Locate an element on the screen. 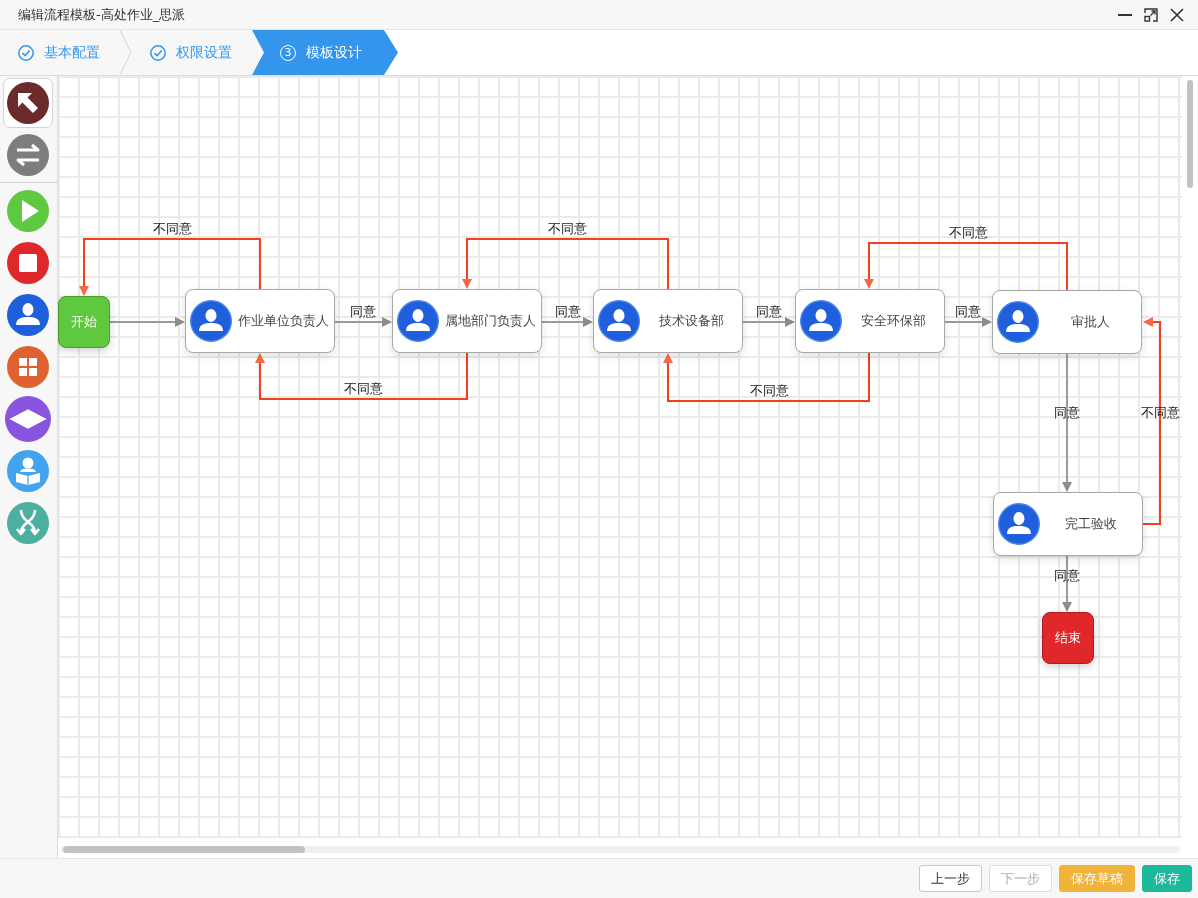 This screenshot has width=1198, height=898. node-label: 技术设备部 is located at coordinates (691, 321).